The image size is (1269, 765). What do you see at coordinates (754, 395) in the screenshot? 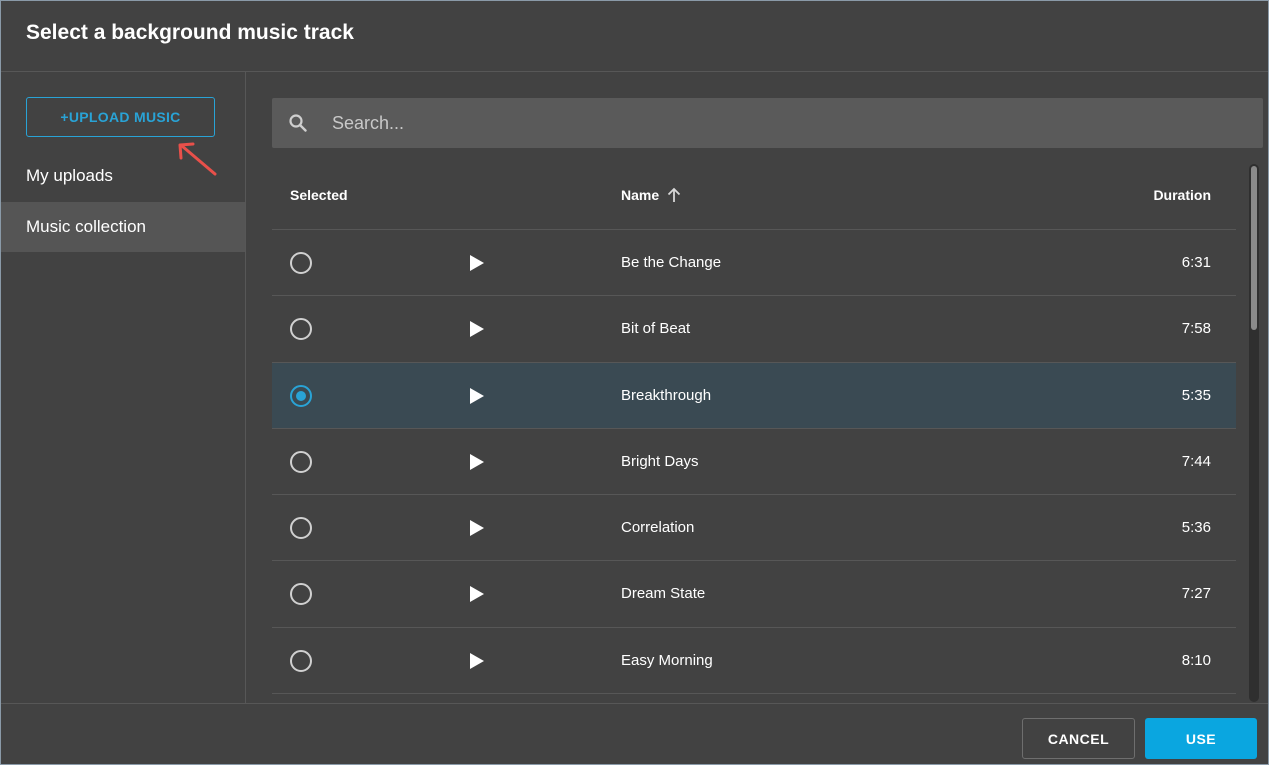
I see `table-row-selected: Breakthrough 5:35` at bounding box center [754, 395].